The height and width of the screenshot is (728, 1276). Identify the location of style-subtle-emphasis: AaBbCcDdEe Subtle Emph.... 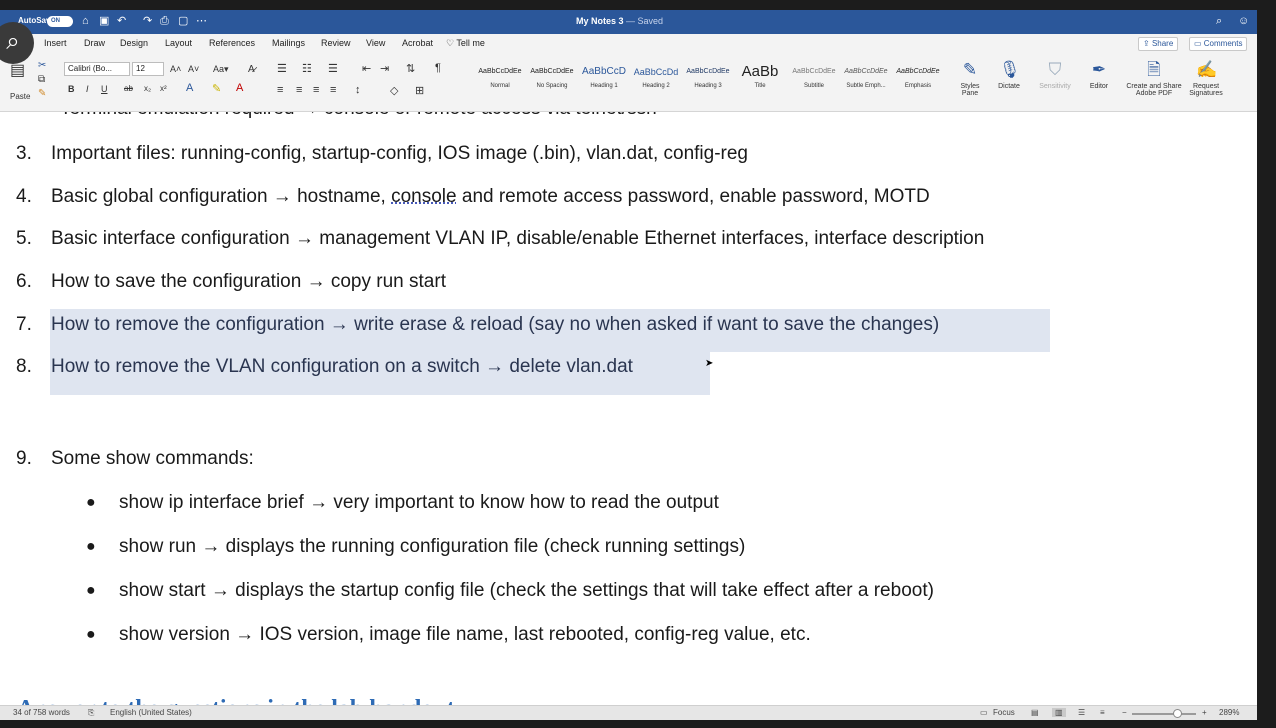
(866, 82).